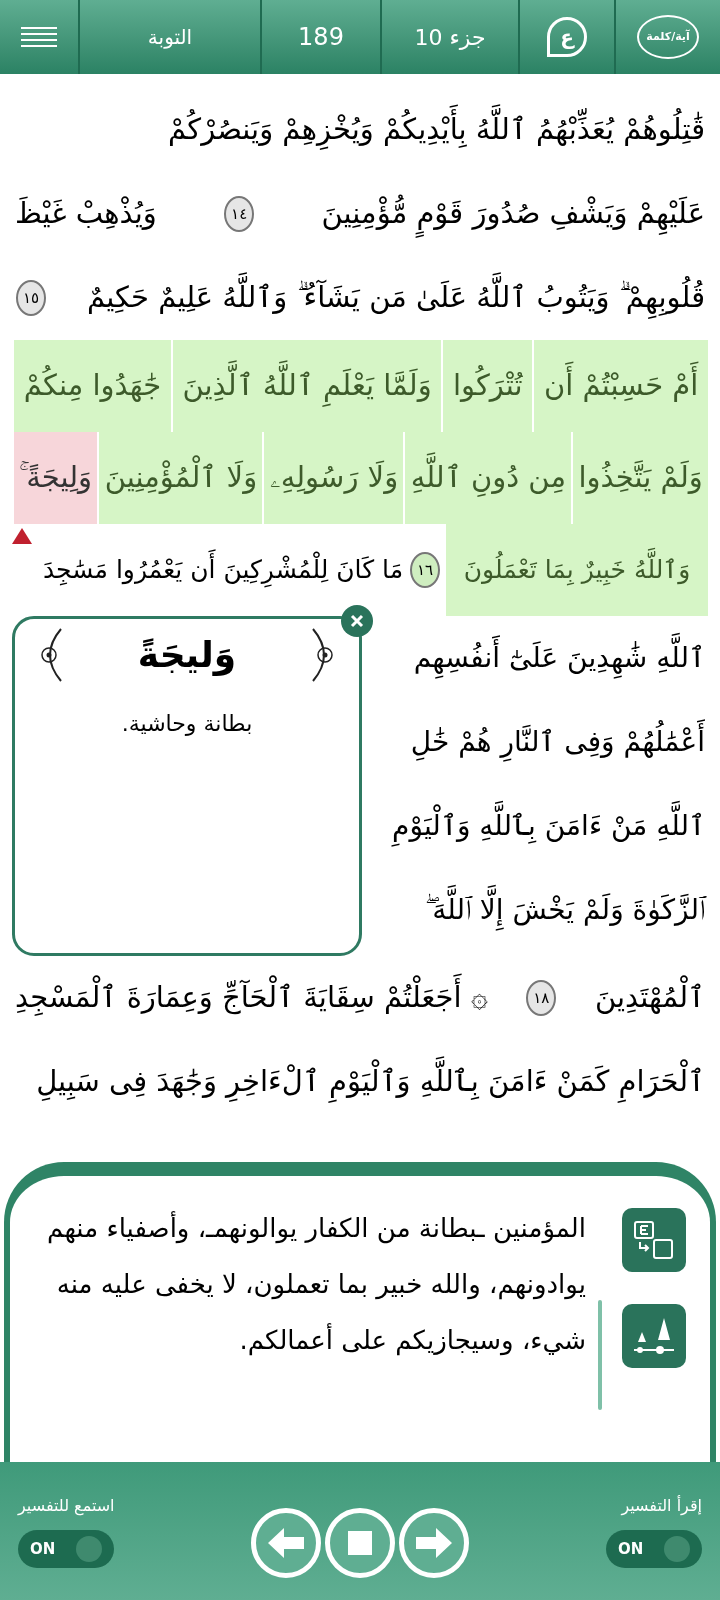  I want to click on quran-word-group: وَلَا ٱلْمُؤْمِنِينَ, so click(180, 478).